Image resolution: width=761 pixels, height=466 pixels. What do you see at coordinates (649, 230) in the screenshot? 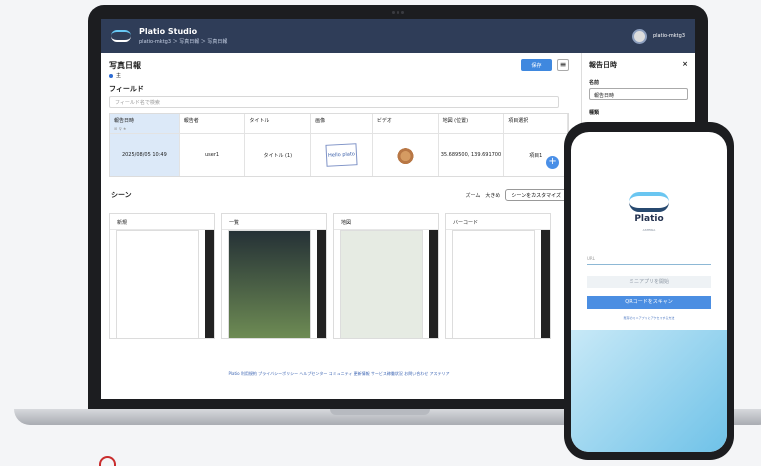
I see `phone-subbrand: ASTERIA` at bounding box center [649, 230].